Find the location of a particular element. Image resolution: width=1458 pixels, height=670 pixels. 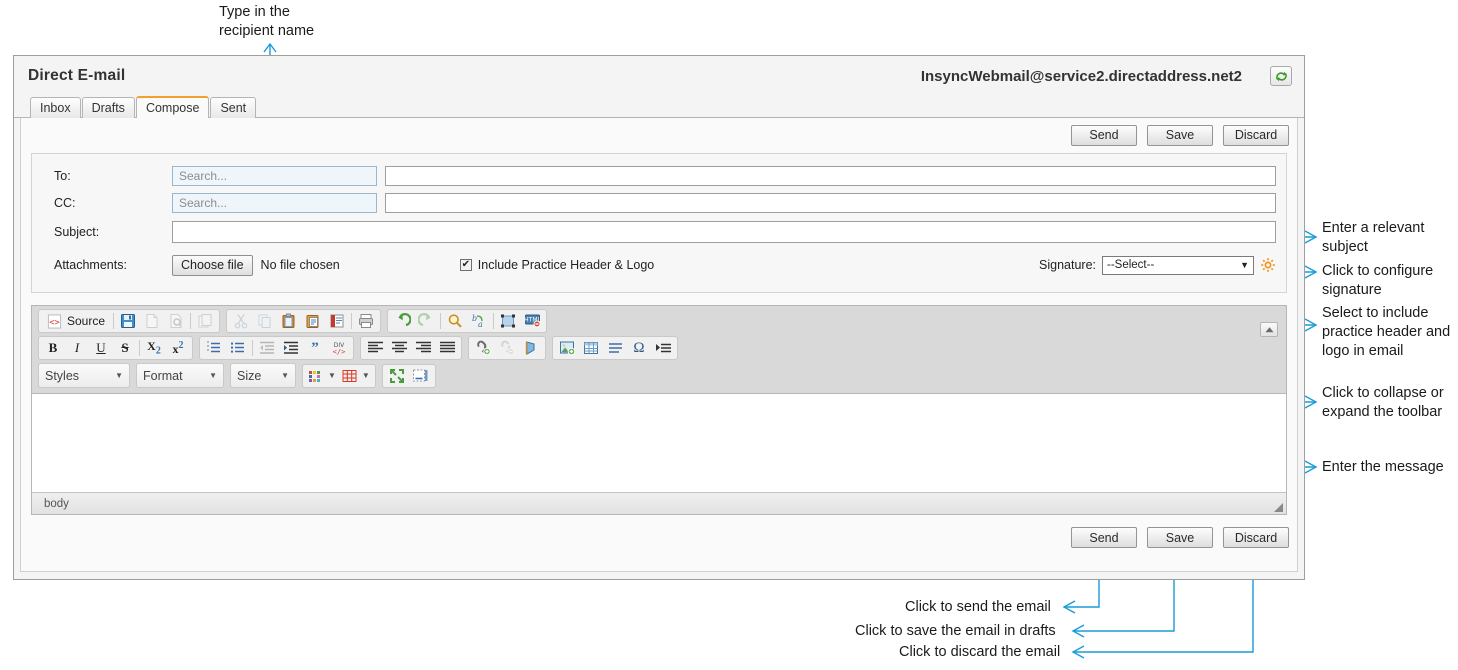

underline-icon-button: U is located at coordinates (101, 348).